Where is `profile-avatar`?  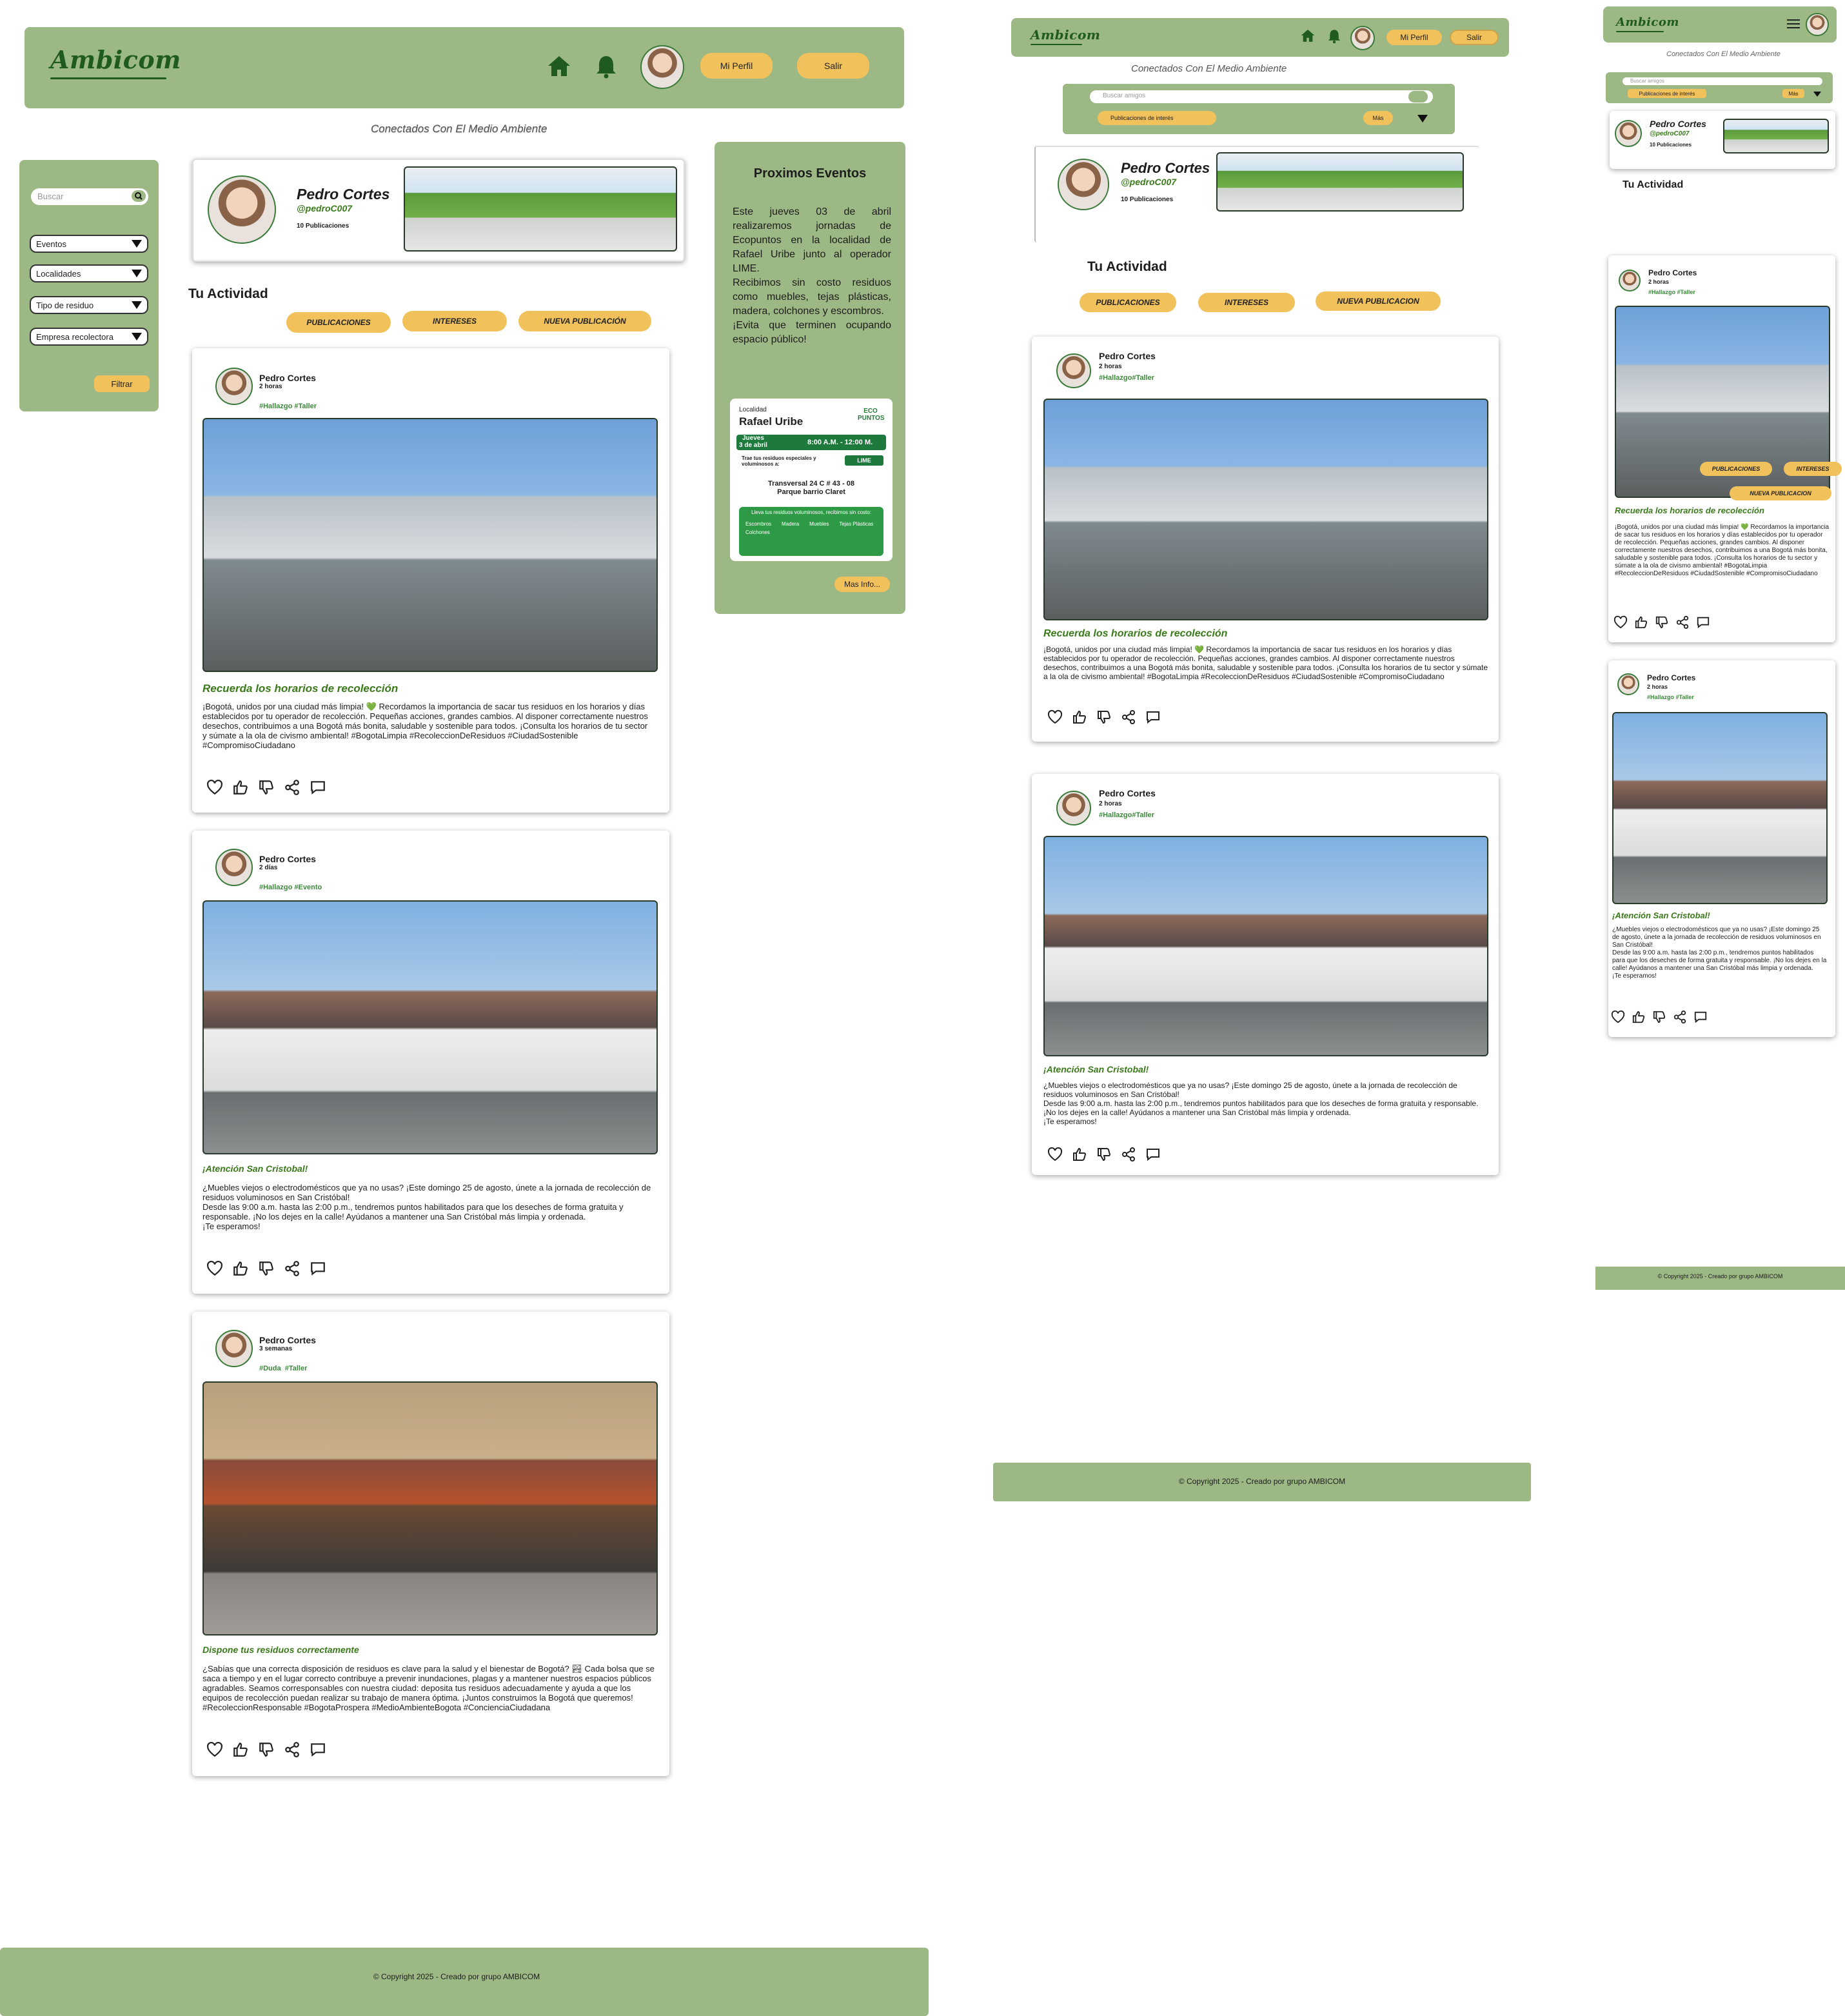
profile-avatar is located at coordinates (242, 210).